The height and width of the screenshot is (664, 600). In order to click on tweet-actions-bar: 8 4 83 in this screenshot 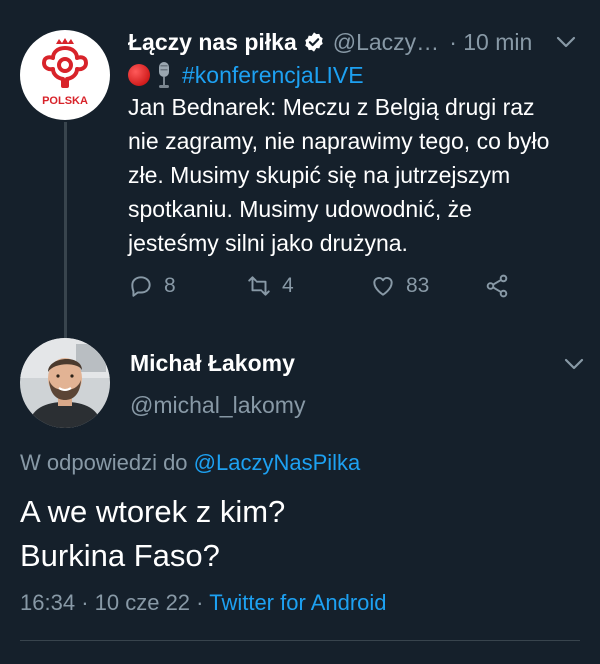, I will do `click(319, 286)`.